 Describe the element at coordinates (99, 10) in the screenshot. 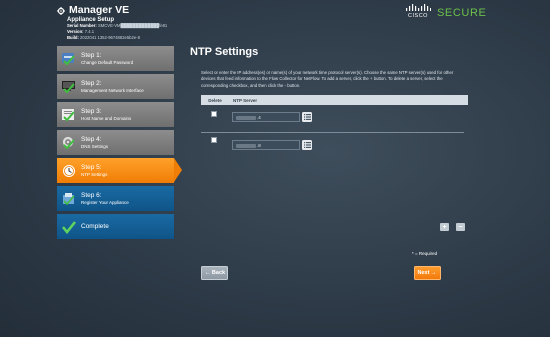

I see `product-title: Manager VE` at that location.